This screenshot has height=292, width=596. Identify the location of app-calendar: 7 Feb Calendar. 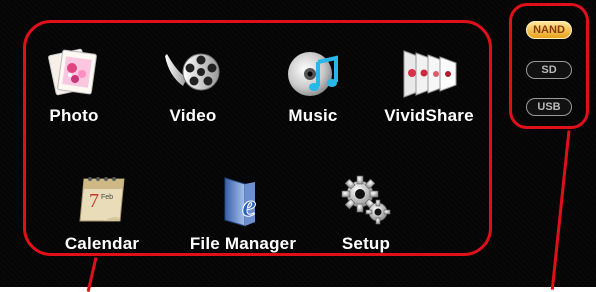
(102, 212).